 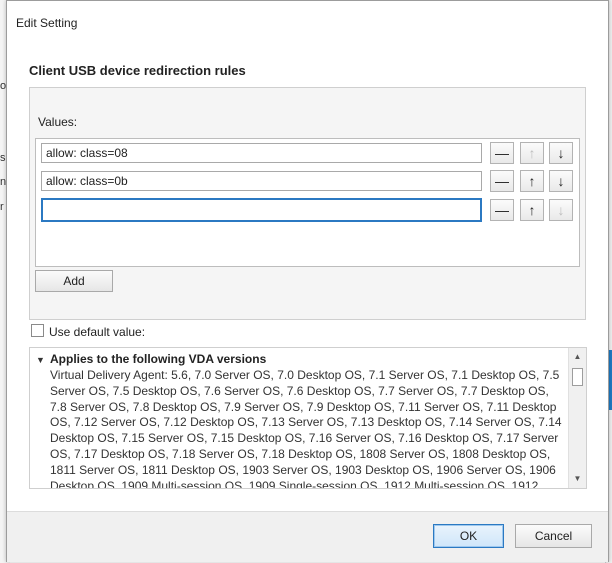 What do you see at coordinates (577, 357) in the screenshot?
I see `scroll-up-arrow-icon: ▲` at bounding box center [577, 357].